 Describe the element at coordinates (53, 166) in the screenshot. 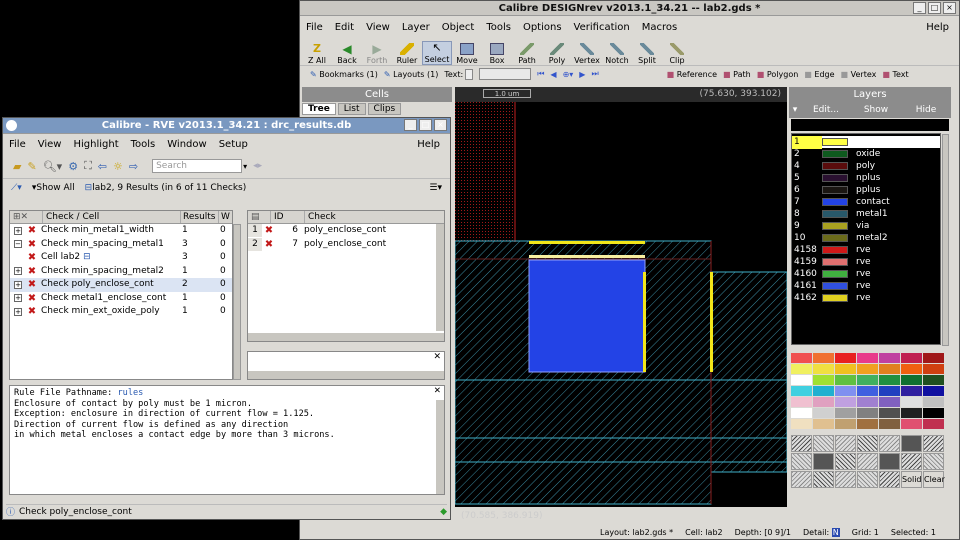

I see `zoom-icon: 🔍︎▾` at that location.